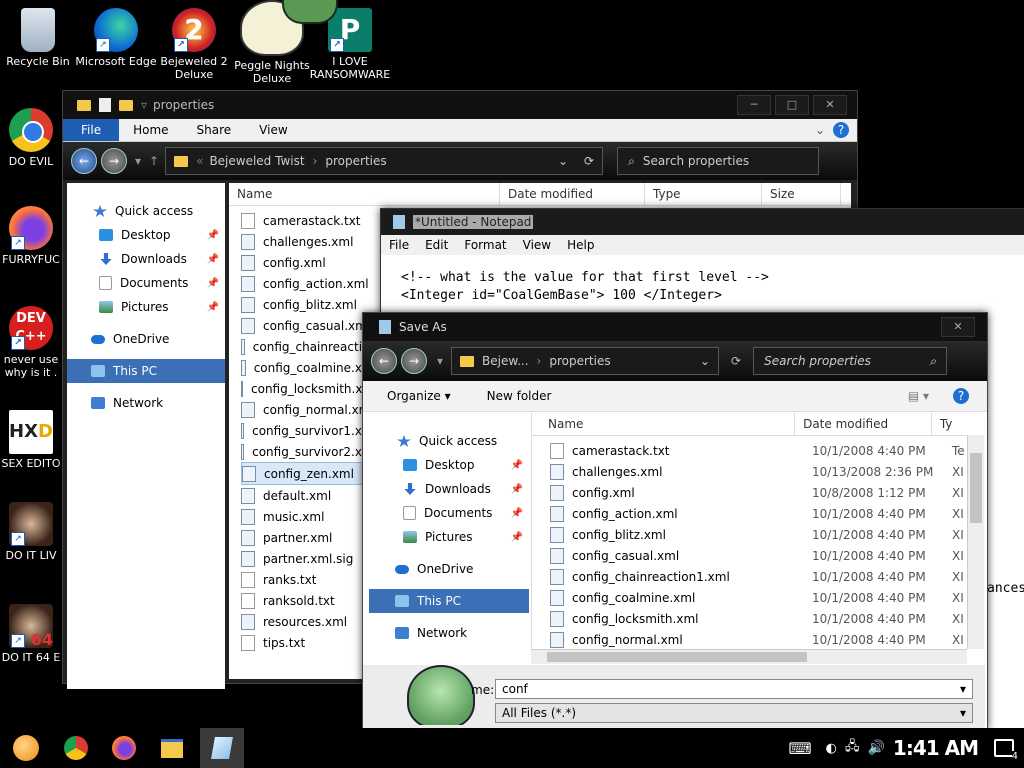 Image resolution: width=1024 pixels, height=768 pixels. I want to click on file-row: config_action.xml, so click(309, 283).